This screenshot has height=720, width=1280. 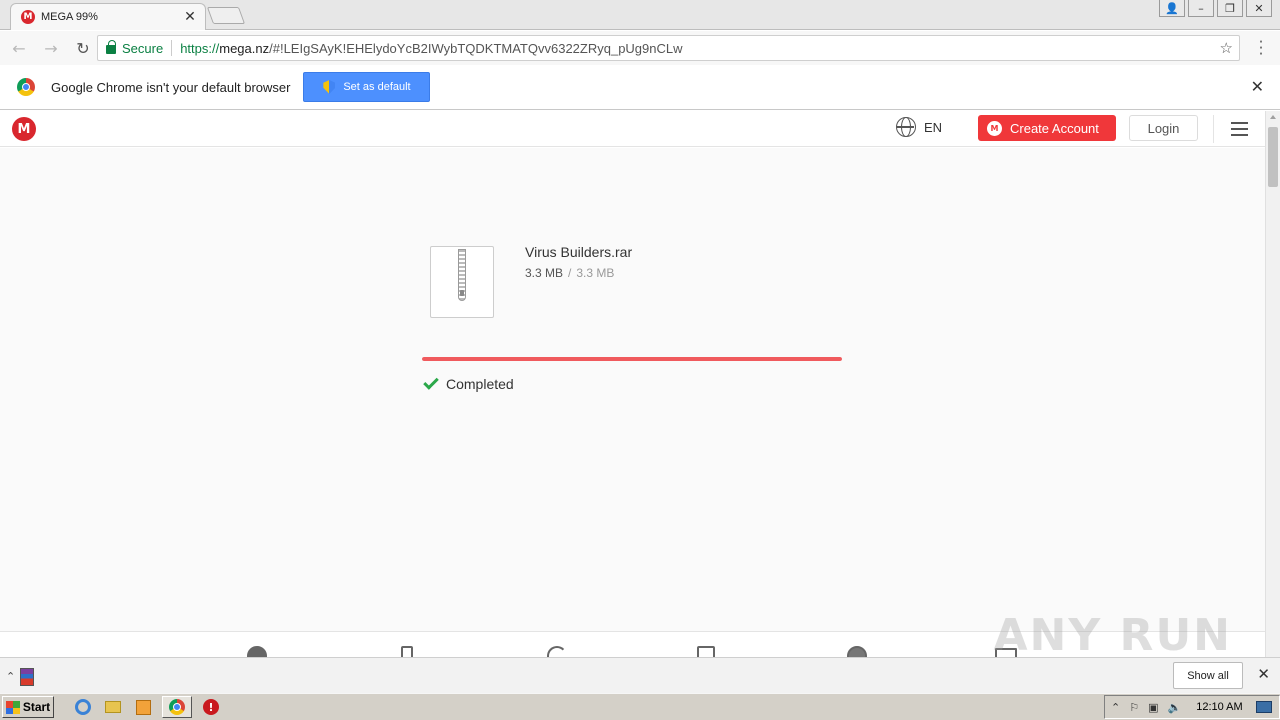 I want to click on window-close-icon: ✕, so click(x=1259, y=8).